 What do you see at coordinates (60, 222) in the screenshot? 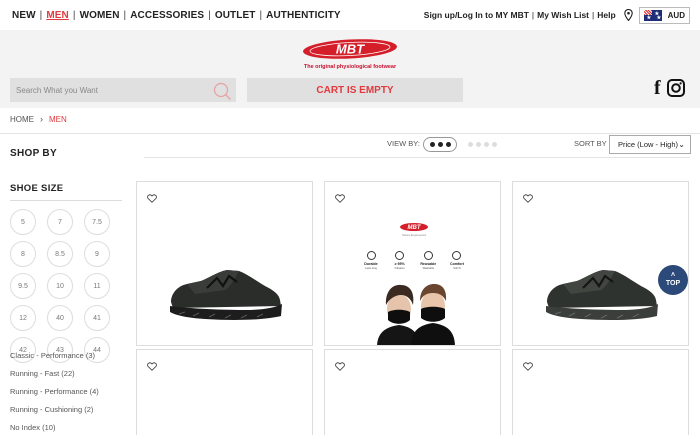
I see `size-option: 7` at bounding box center [60, 222].